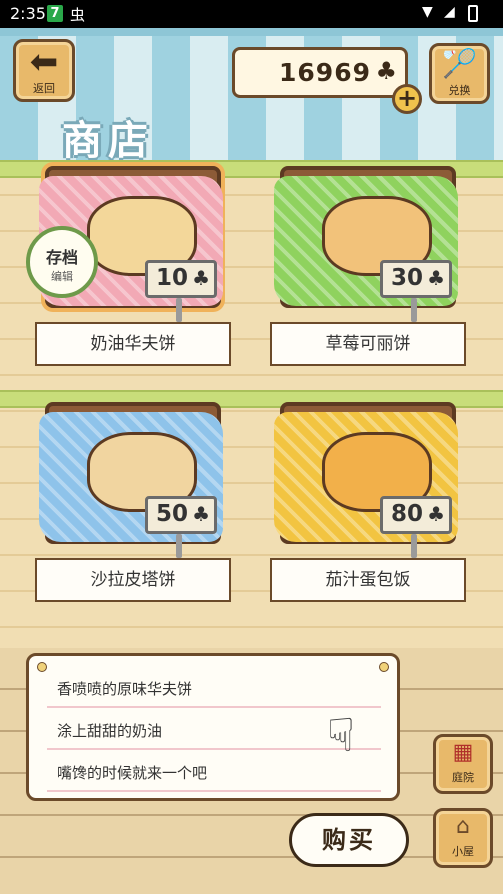  I want to click on item-price: 30, so click(407, 278).